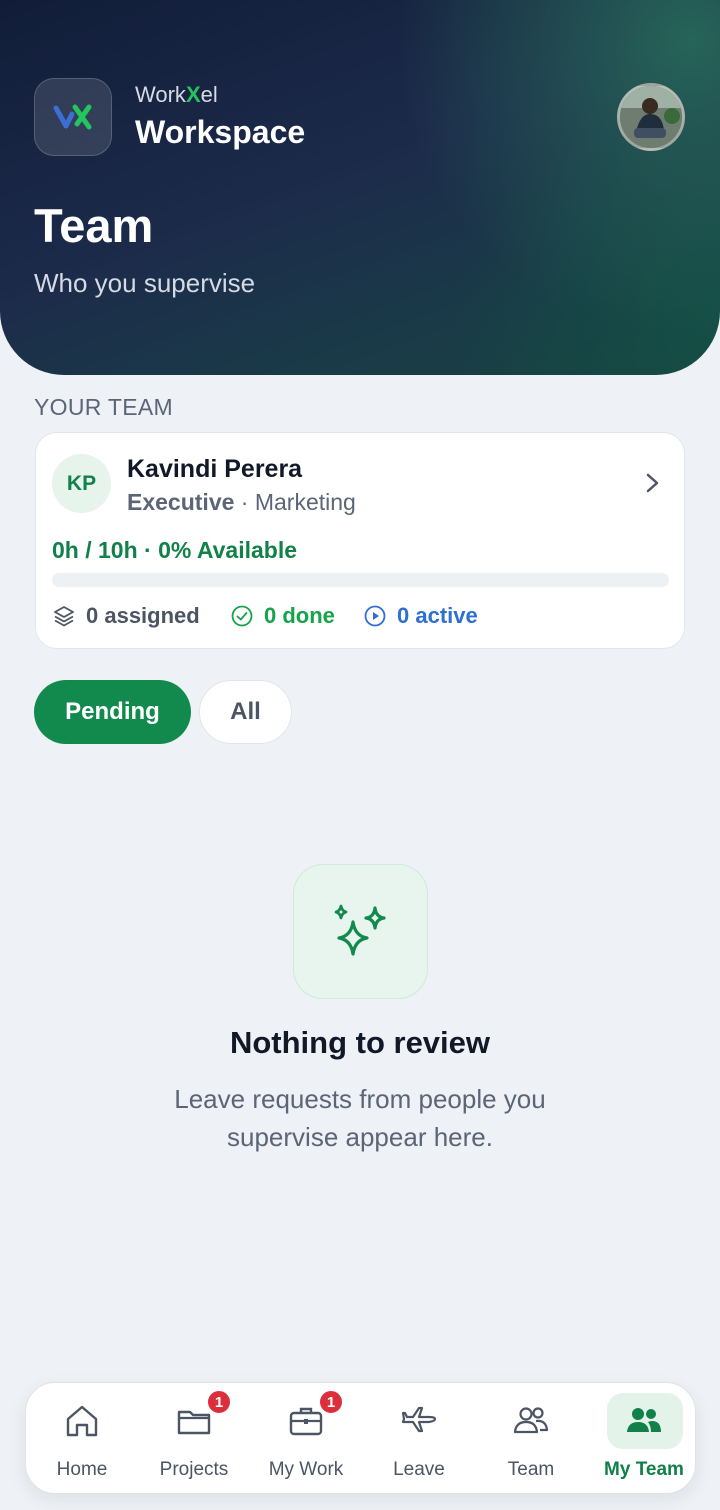 The image size is (720, 1510). What do you see at coordinates (331, 1402) in the screenshot?
I see `my-work-badge: 1` at bounding box center [331, 1402].